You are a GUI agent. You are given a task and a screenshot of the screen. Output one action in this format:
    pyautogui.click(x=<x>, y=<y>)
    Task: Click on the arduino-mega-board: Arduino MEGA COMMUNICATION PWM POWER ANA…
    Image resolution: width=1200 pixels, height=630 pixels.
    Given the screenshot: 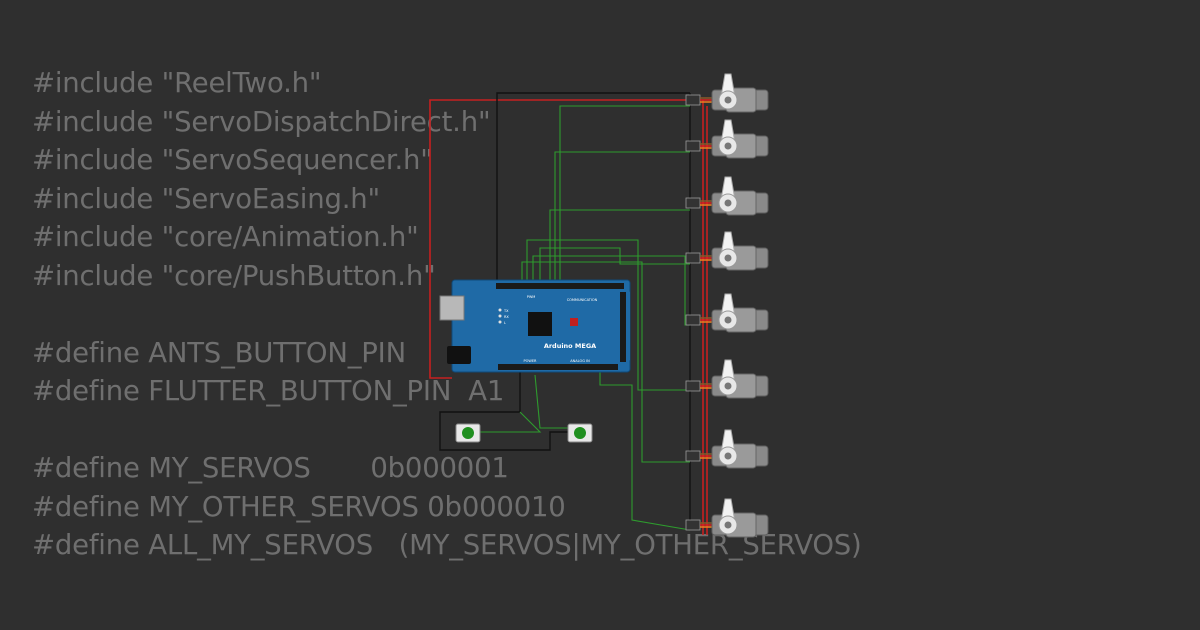 What is the action you would take?
    pyautogui.click(x=535, y=326)
    